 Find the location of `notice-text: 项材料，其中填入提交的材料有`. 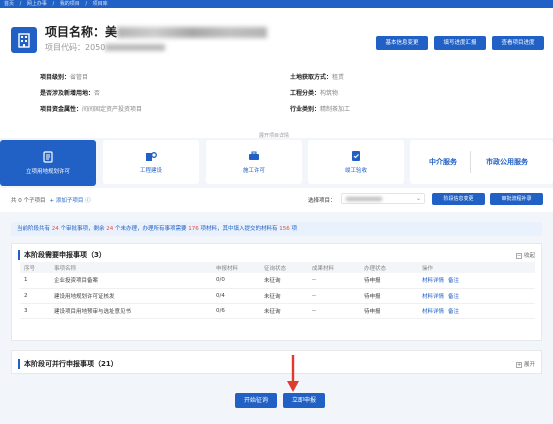

notice-text: 项材料，其中填入提交的材料有 is located at coordinates (239, 229).